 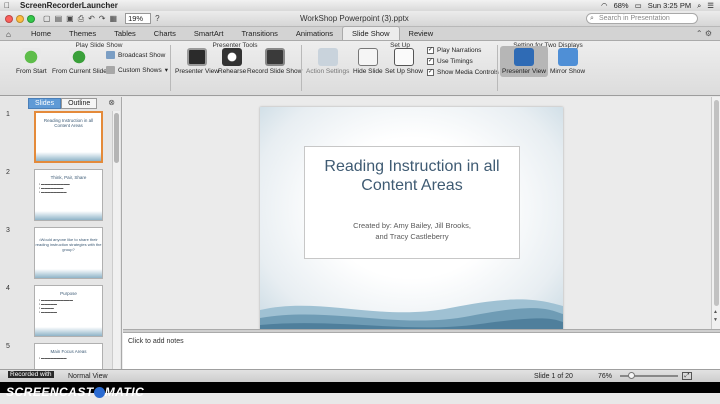 What do you see at coordinates (421, 351) in the screenshot?
I see `notes-pane: Click to add notes` at bounding box center [421, 351].